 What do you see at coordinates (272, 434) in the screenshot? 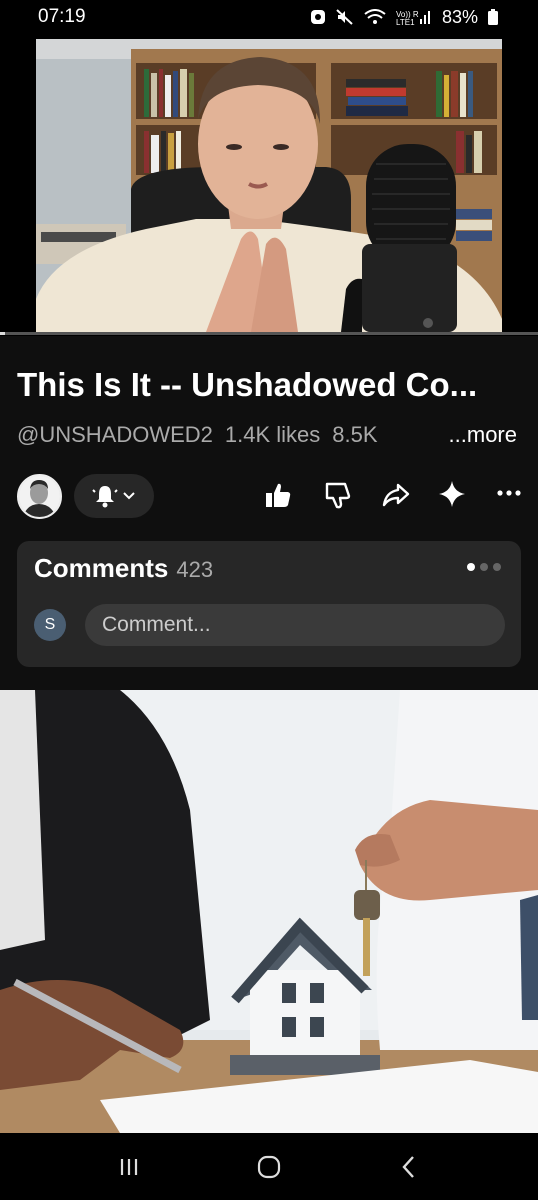
I see `likes-count: 1.4K likes` at bounding box center [272, 434].